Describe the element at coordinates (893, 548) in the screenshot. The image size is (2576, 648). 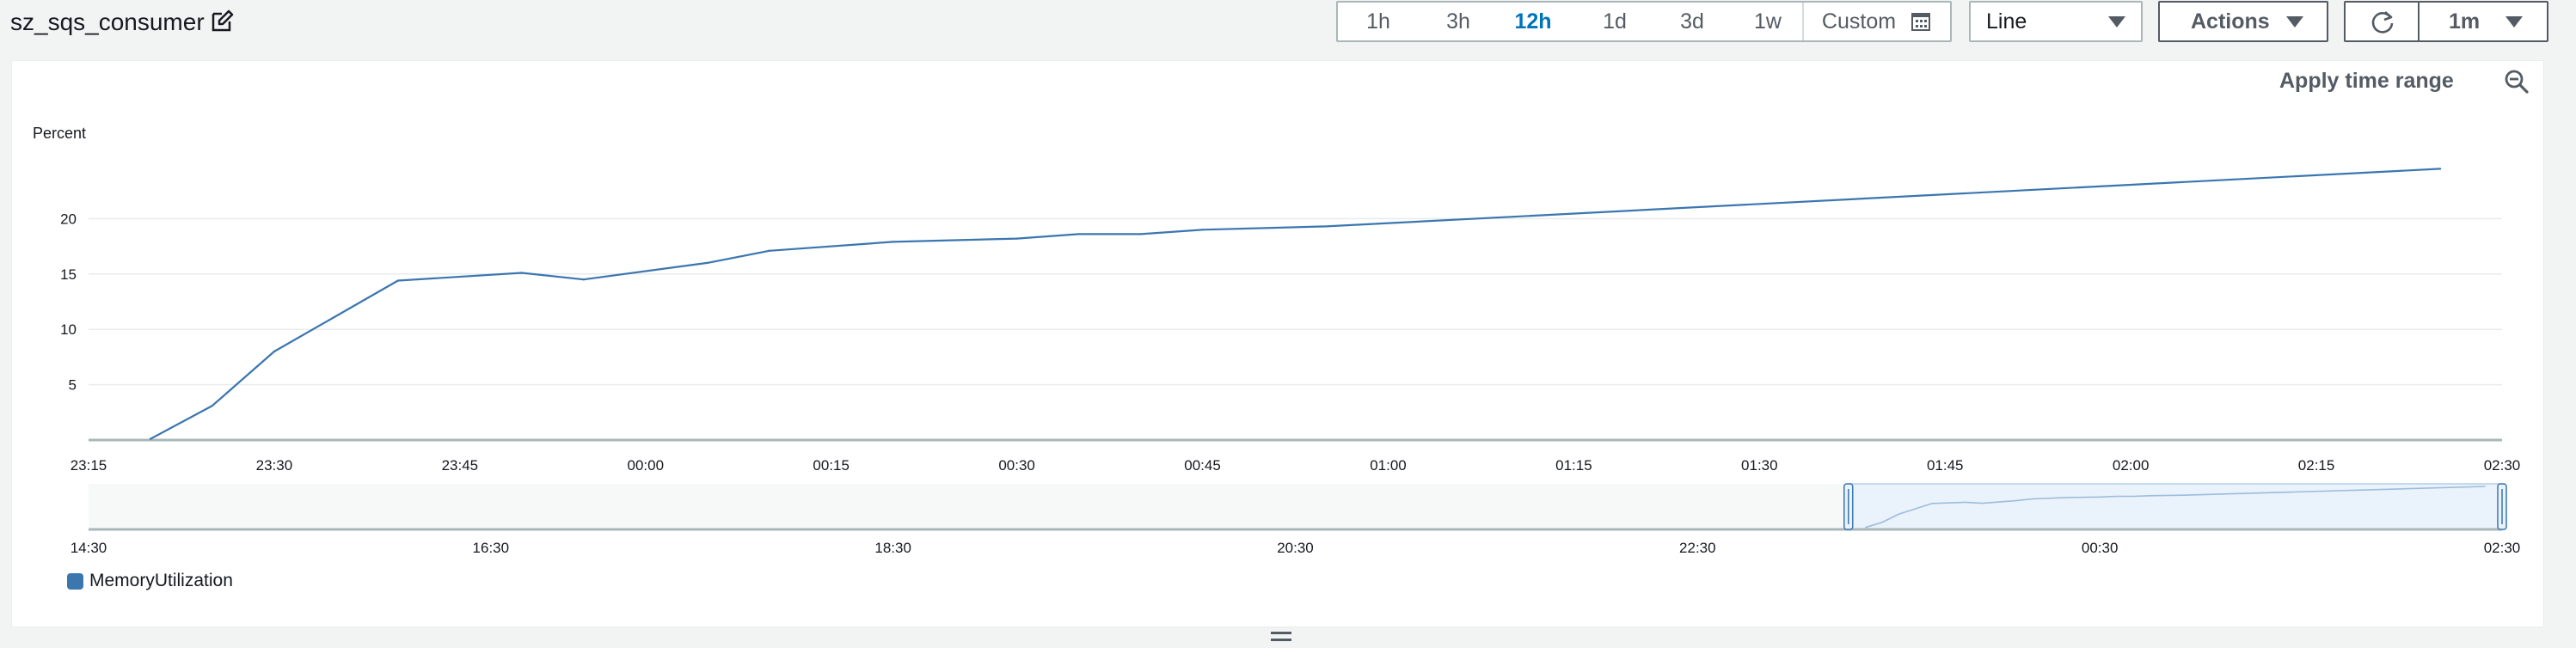
I see `overview-tick-label: 18:30` at that location.